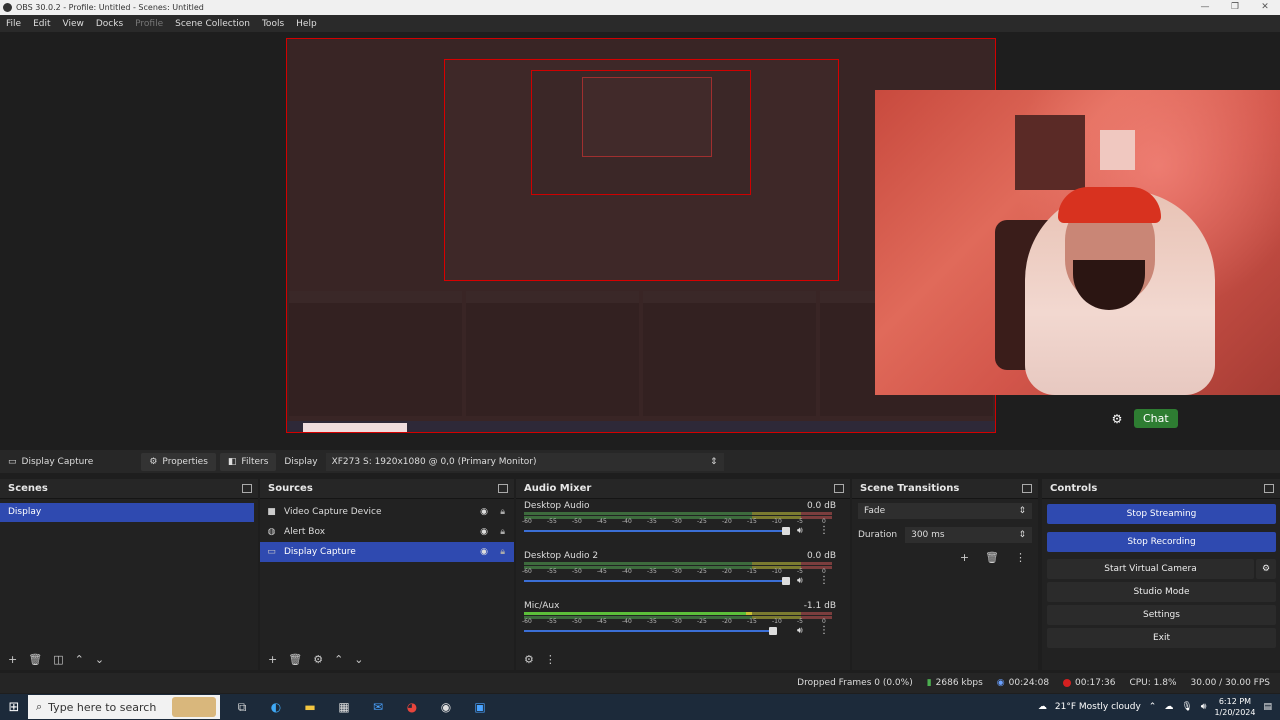  Describe the element at coordinates (13, 24) in the screenshot. I see `menu-file: File` at that location.